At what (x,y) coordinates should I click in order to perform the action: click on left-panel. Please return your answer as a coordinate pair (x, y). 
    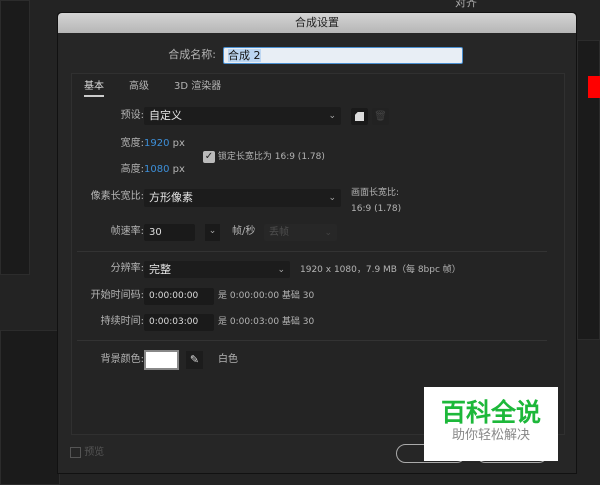
    Looking at the image, I should click on (15, 137).